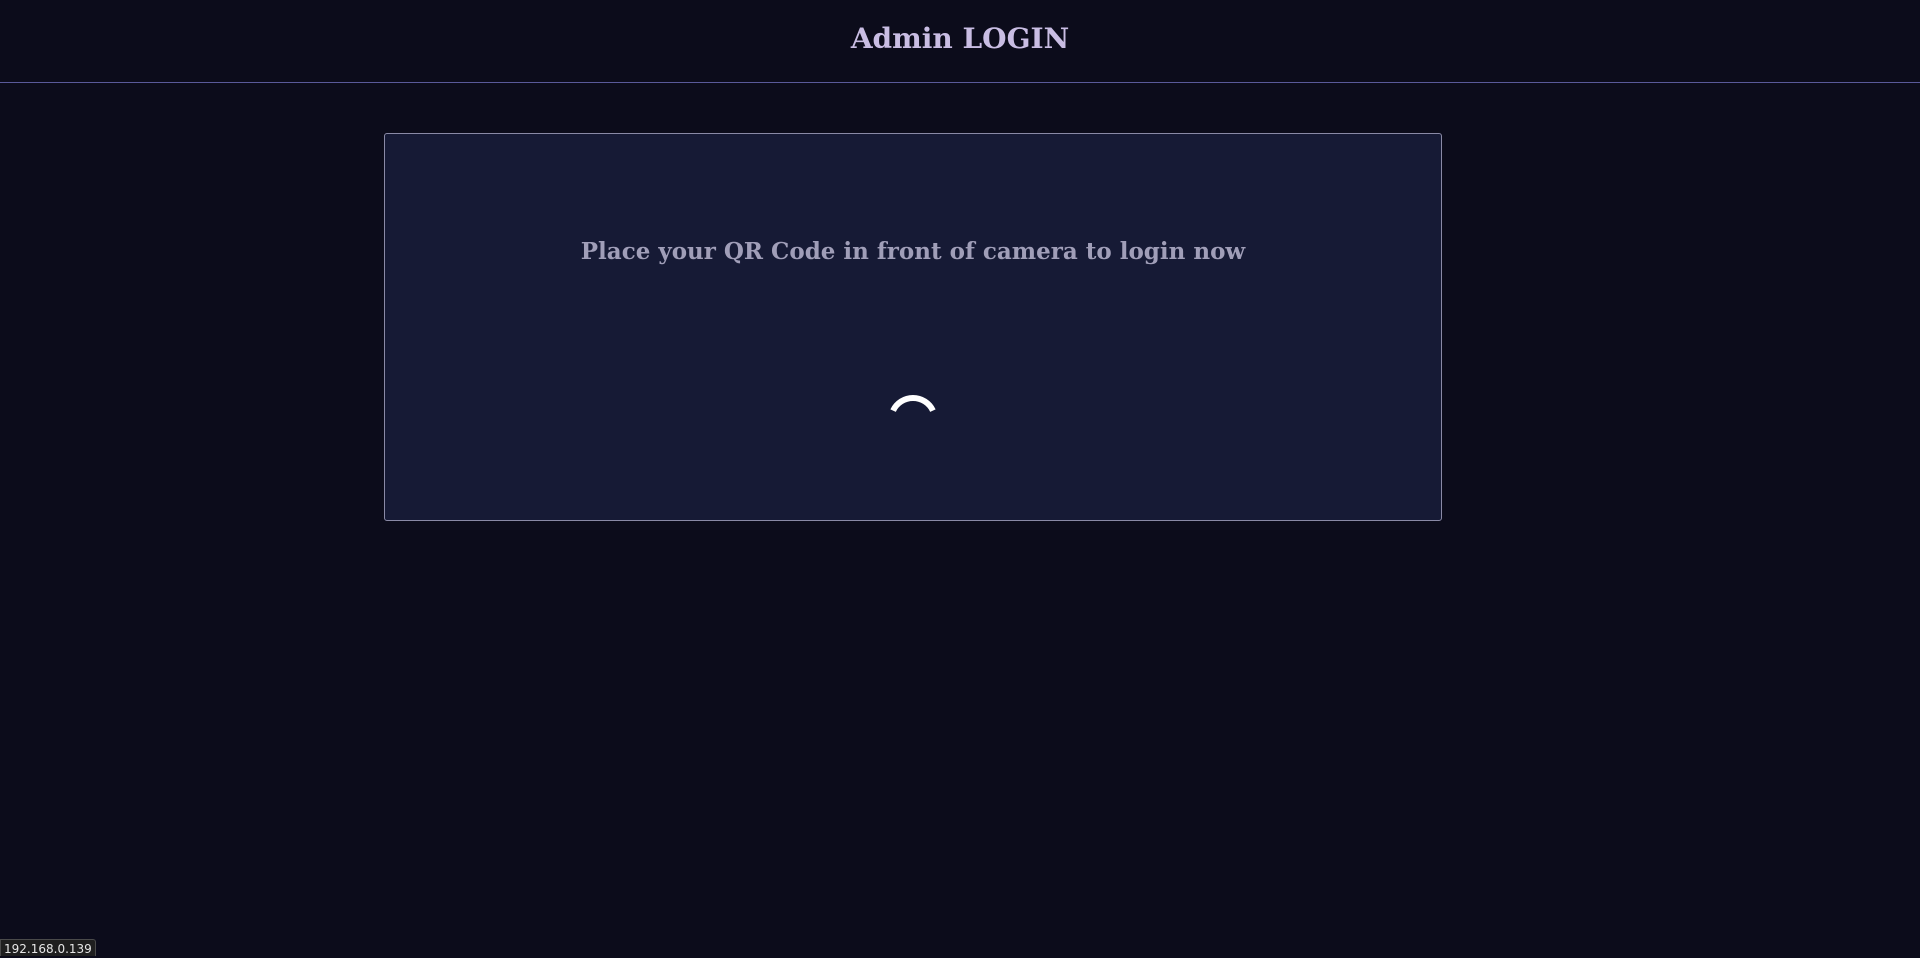 This screenshot has height=958, width=1920. I want to click on status-bar-url: 192.168.0.139, so click(48, 947).